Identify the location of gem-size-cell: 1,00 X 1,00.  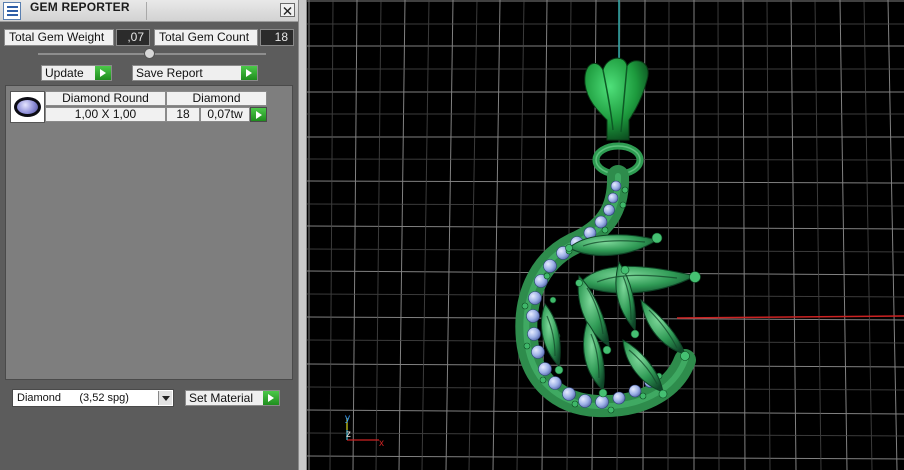
(105, 114).